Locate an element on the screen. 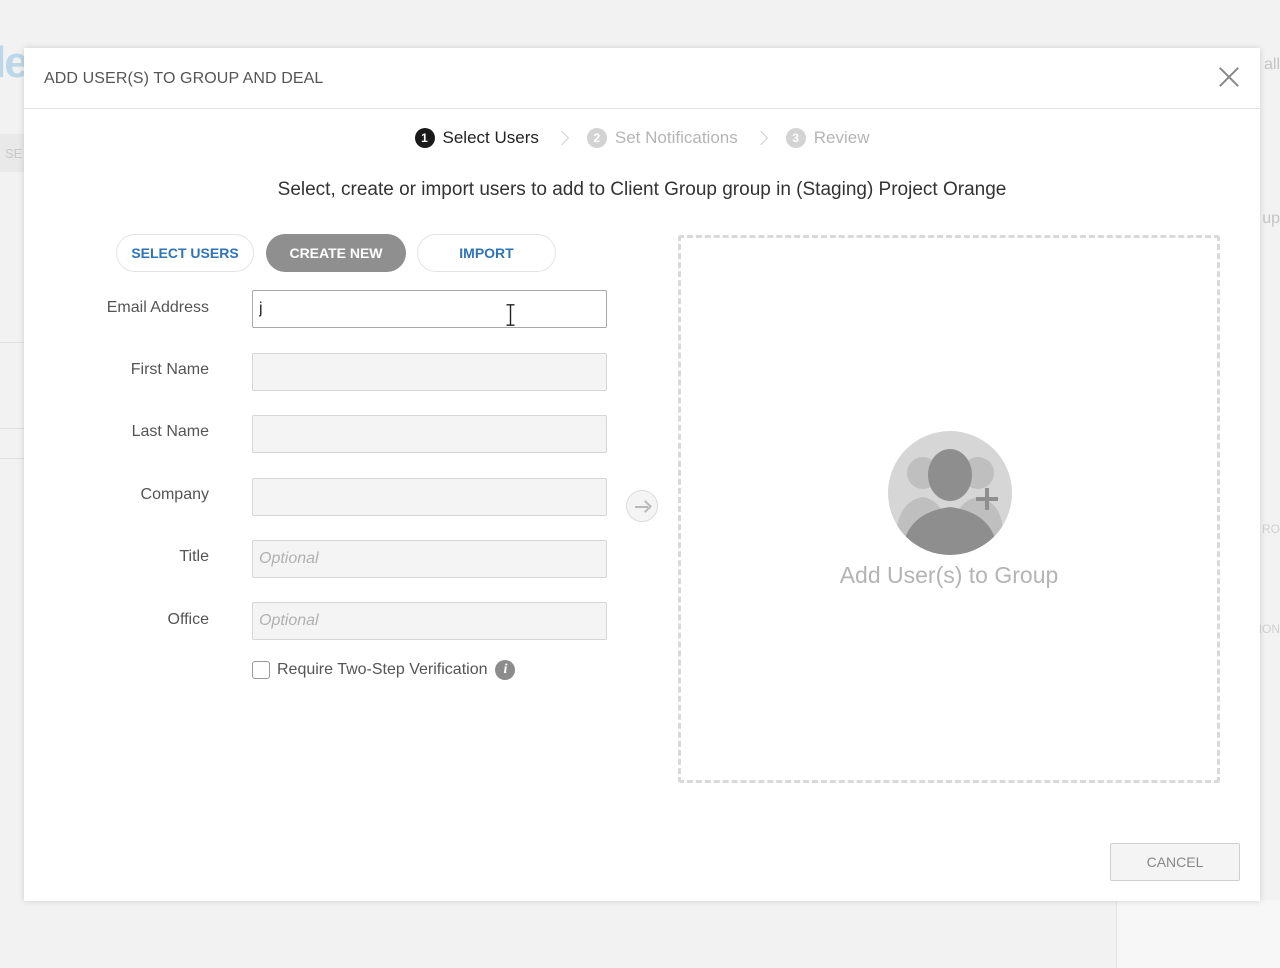 Image resolution: width=1280 pixels, height=968 pixels. add-arrow-button is located at coordinates (642, 506).